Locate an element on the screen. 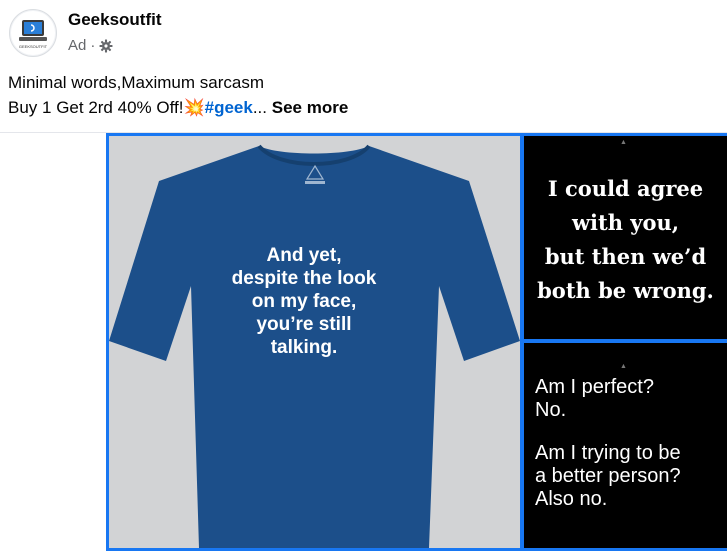 Image resolution: width=727 pixels, height=551 pixels. computer-logo-icon: GEEKSOUTFIT is located at coordinates (33, 33).